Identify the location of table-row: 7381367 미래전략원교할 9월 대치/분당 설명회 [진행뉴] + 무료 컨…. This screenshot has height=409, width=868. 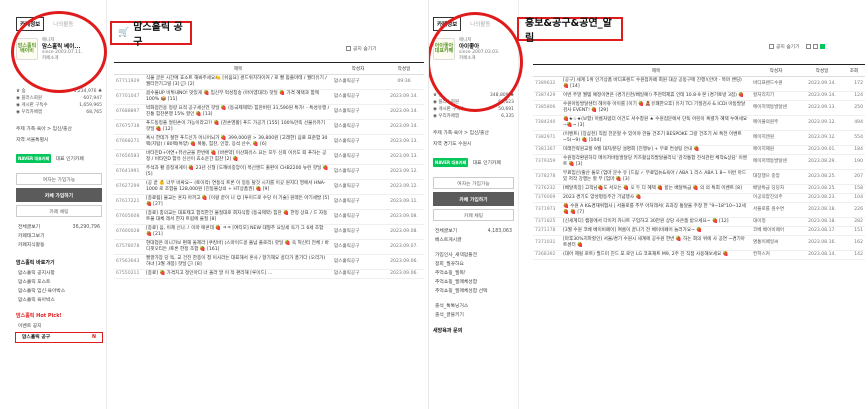
(699, 150).